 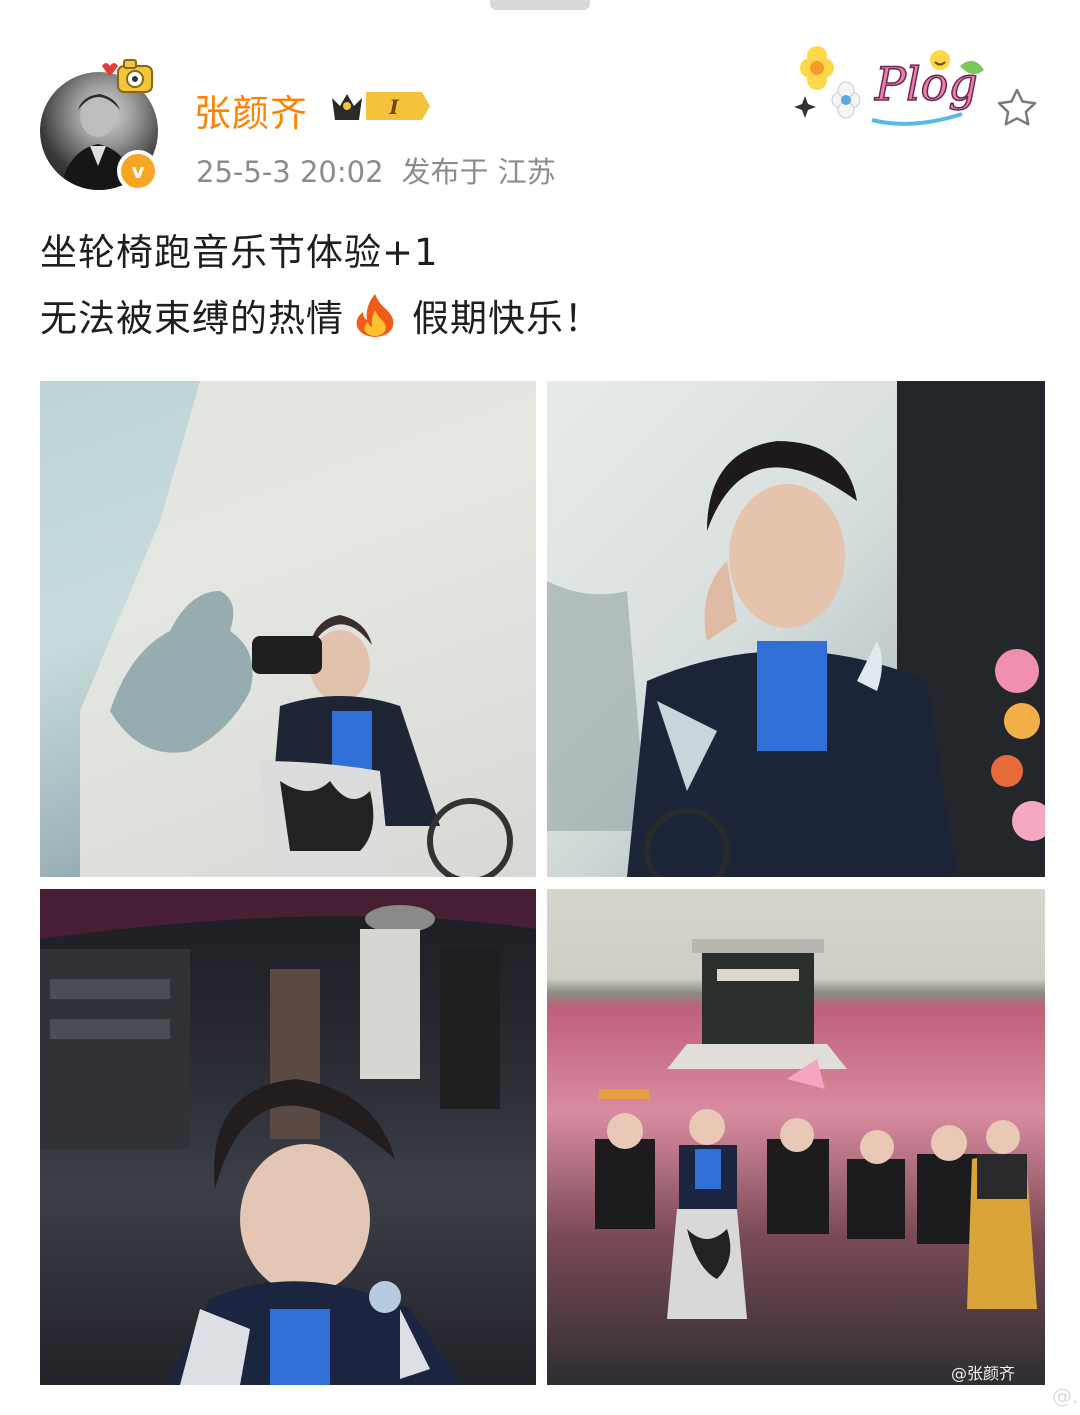 I want to click on photo-4-scene: @张颜齐, so click(x=816, y=1161).